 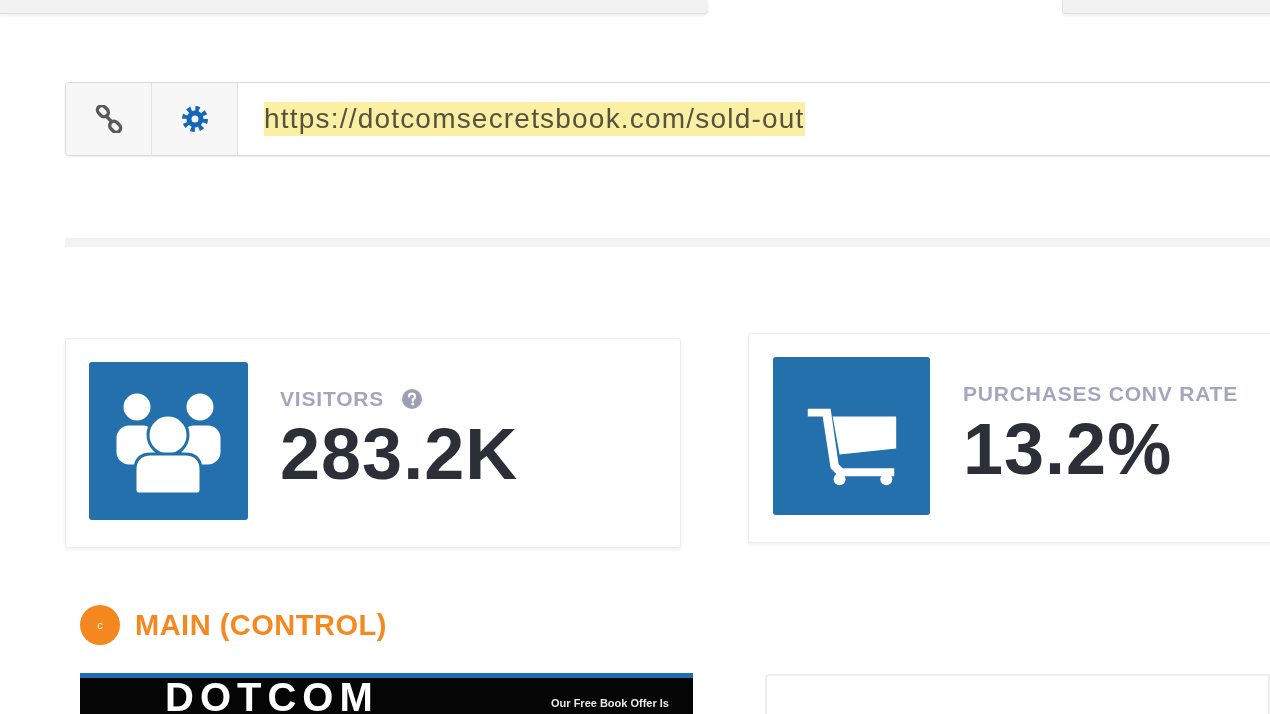 I want to click on settings-button, so click(x=195, y=119).